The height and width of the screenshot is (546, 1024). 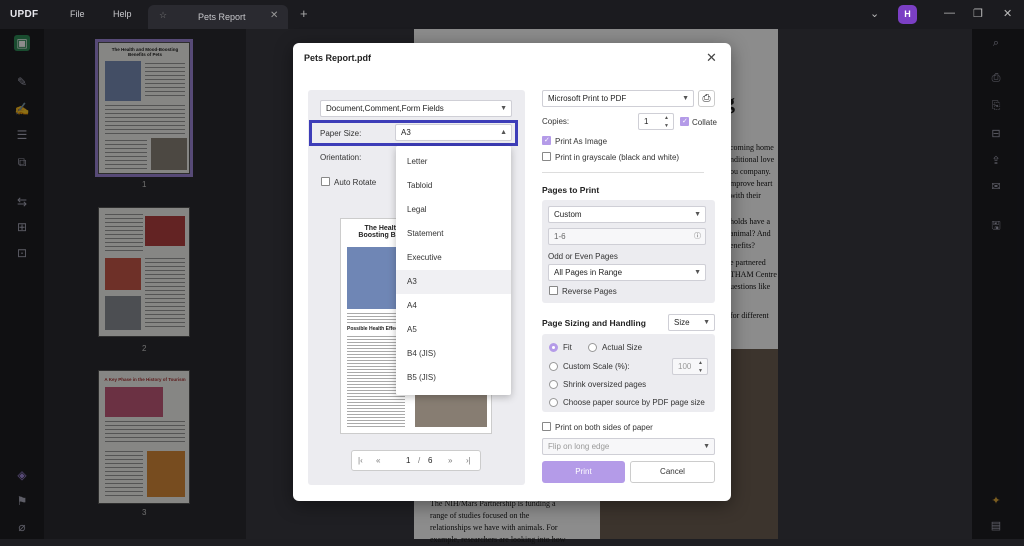 What do you see at coordinates (690, 366) in the screenshot?
I see `custom-scale-input: 100 ▲ ▼` at bounding box center [690, 366].